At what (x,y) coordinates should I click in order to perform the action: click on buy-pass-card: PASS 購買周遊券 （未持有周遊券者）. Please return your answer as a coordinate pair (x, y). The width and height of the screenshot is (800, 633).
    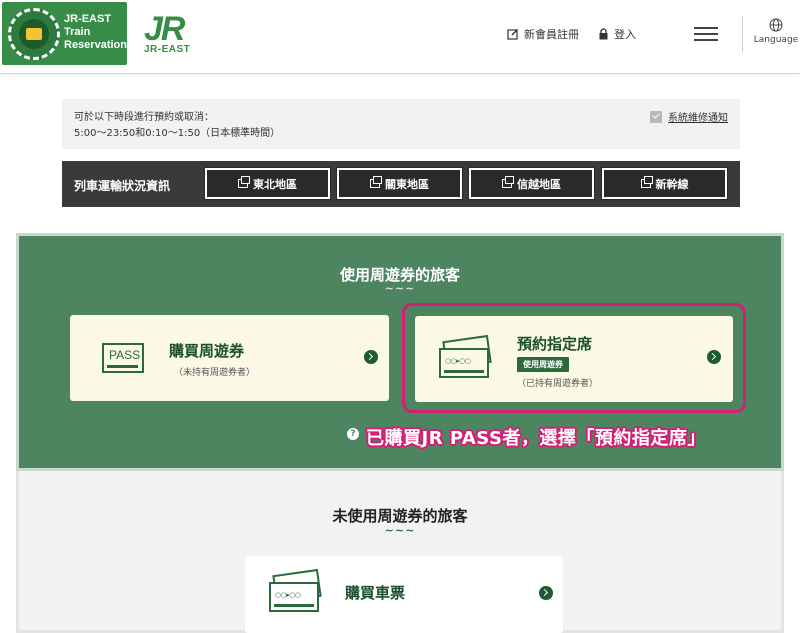
    Looking at the image, I should click on (229, 358).